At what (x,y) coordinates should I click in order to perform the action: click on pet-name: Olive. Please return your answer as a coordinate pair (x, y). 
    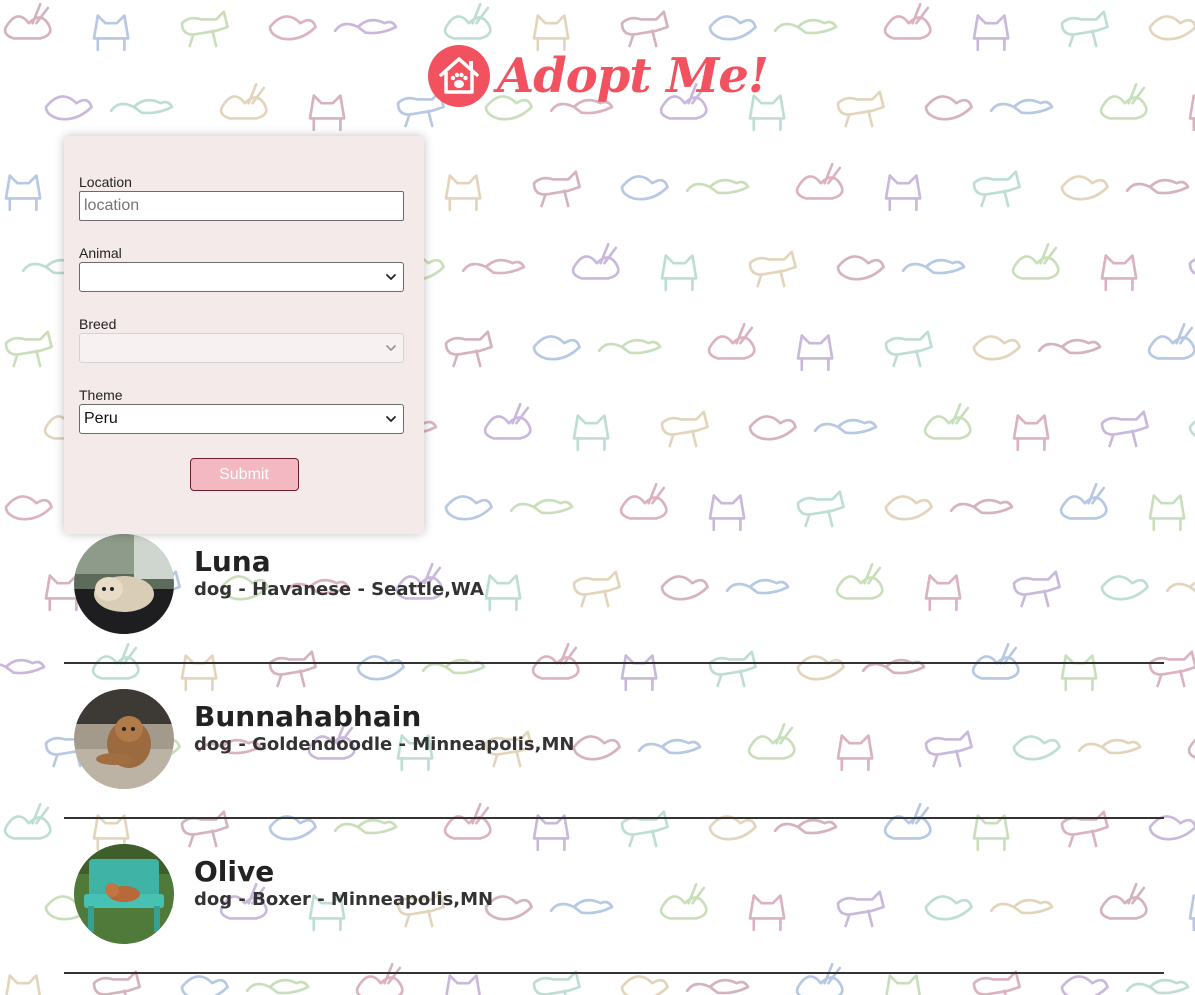
    Looking at the image, I should click on (234, 871).